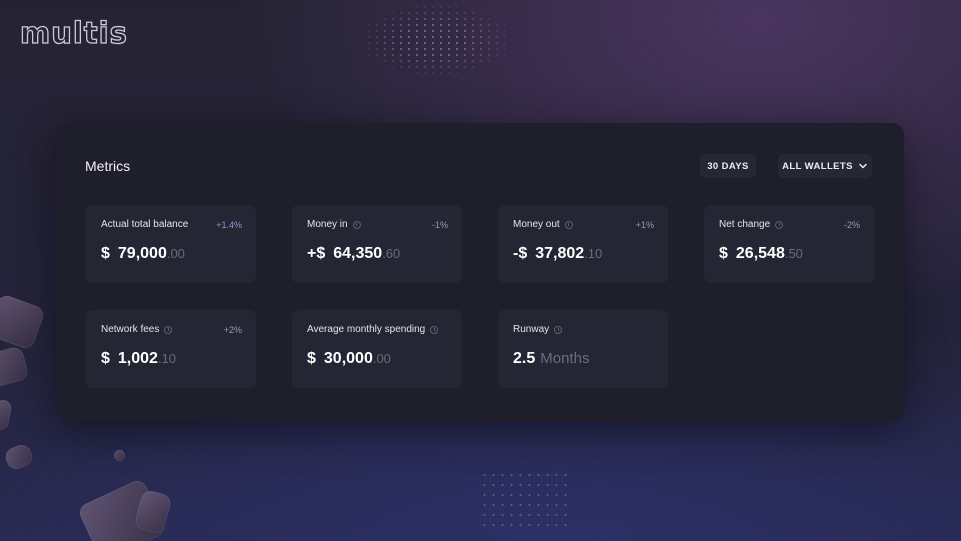  I want to click on wallets-filter-dropdown: ALL WALLETS, so click(825, 166).